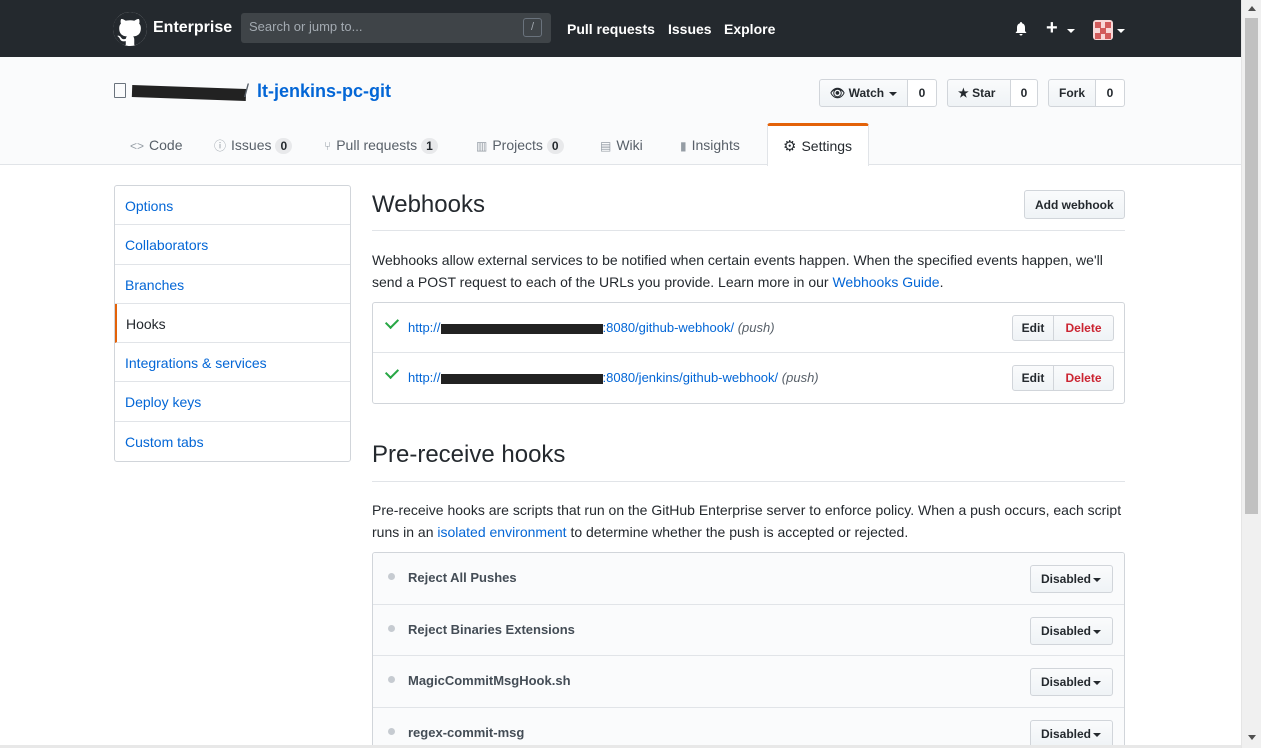  I want to click on vertical-scrollbar, so click(1251, 374).